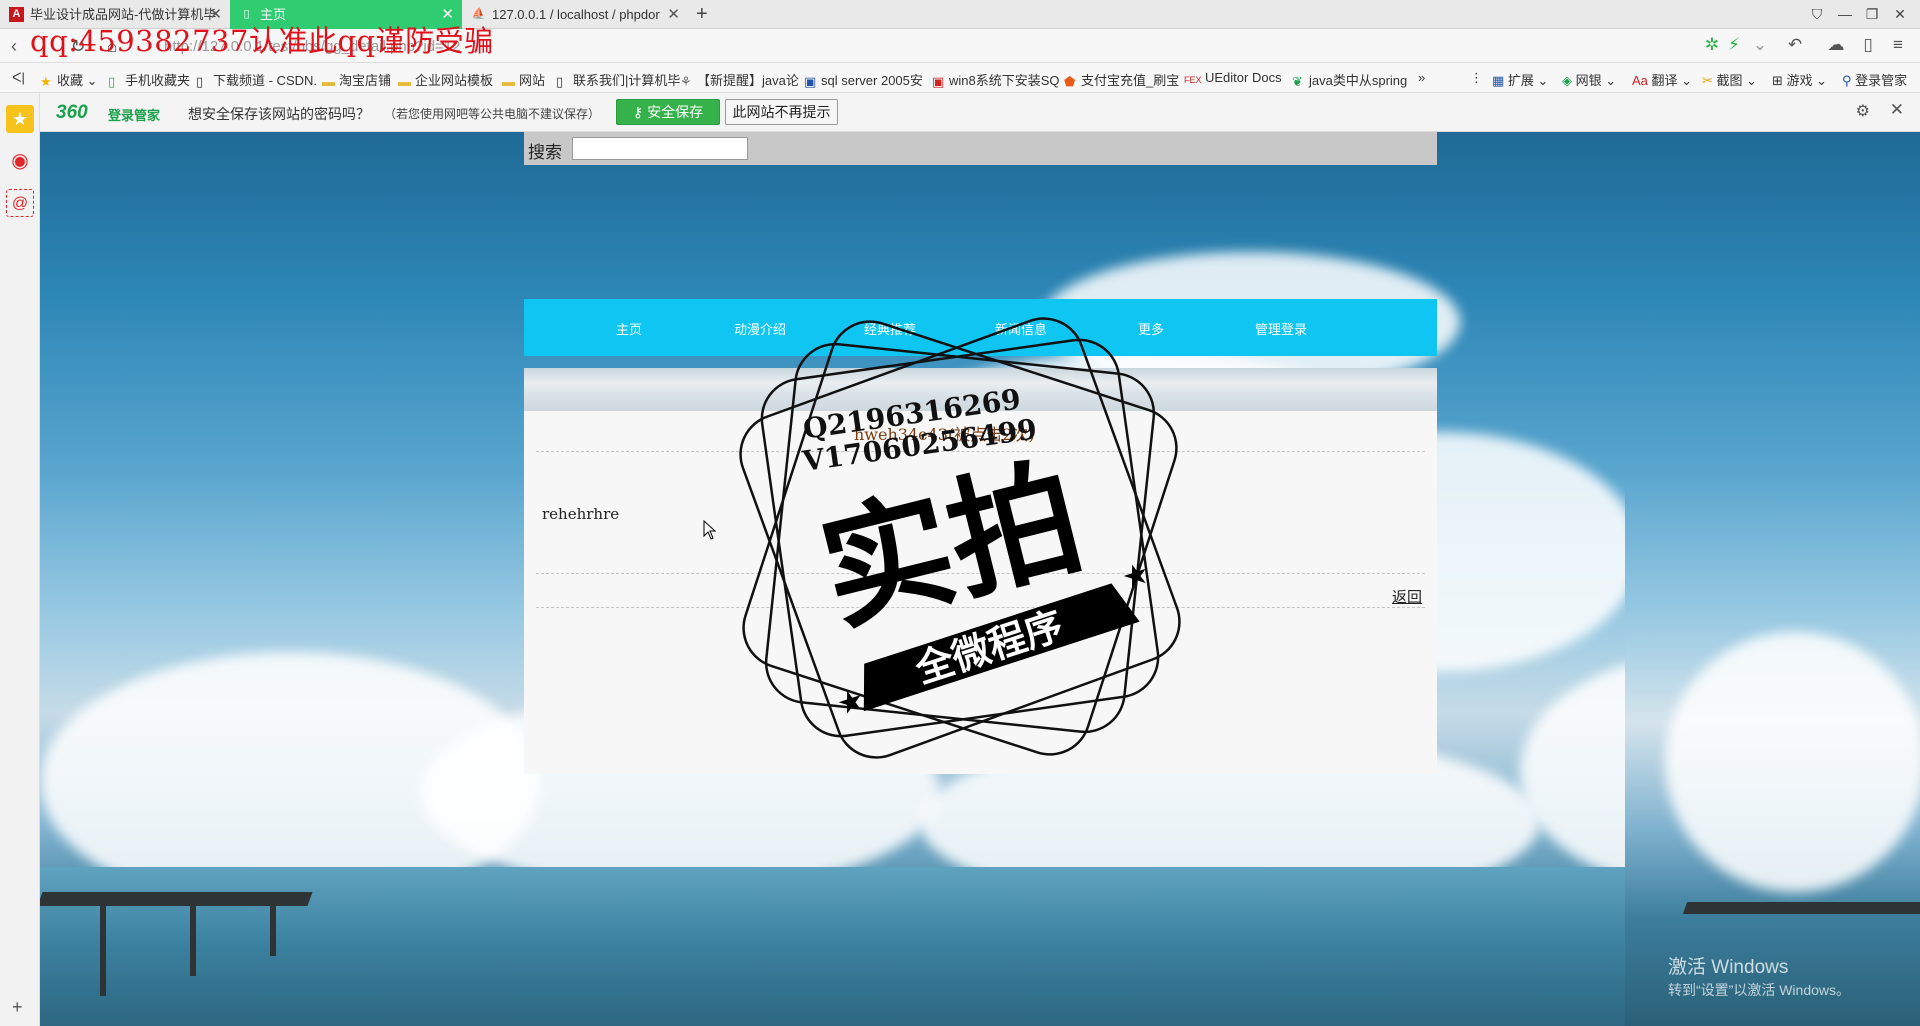 The image size is (1920, 1026). Describe the element at coordinates (523, 79) in the screenshot. I see `bookmark-item: ▬ 网站` at that location.